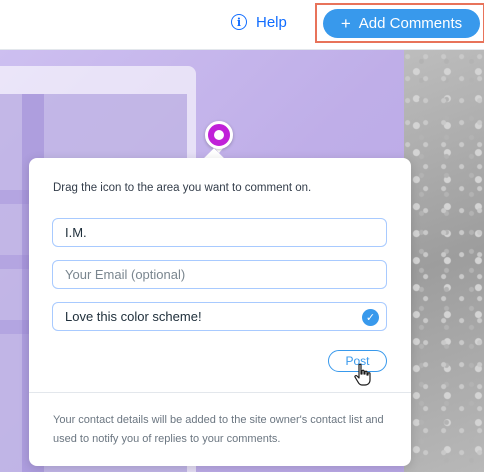  Describe the element at coordinates (219, 316) in the screenshot. I see `comment-field: Love this color scheme! ✓` at that location.